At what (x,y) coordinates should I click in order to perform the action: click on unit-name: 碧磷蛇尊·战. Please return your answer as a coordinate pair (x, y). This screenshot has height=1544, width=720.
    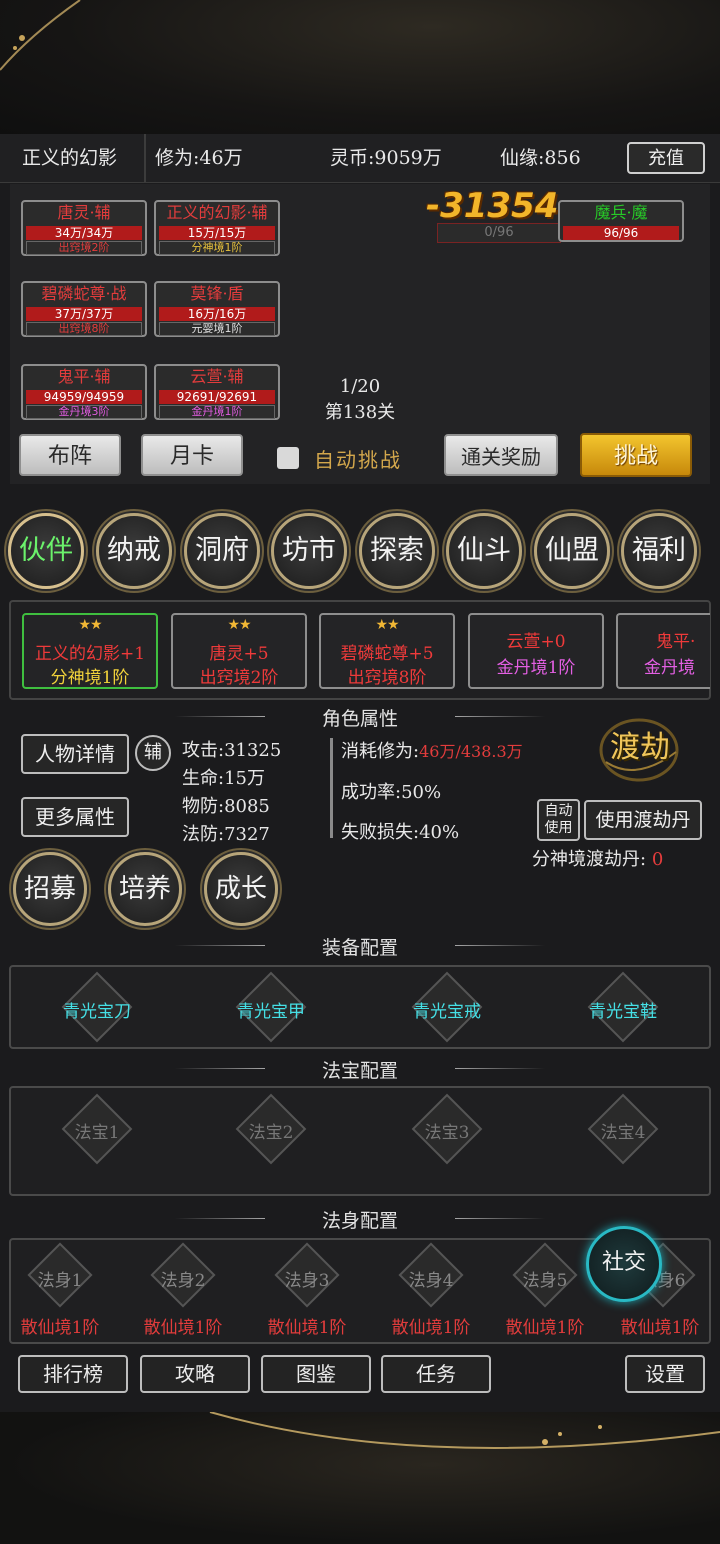
    Looking at the image, I should click on (84, 293).